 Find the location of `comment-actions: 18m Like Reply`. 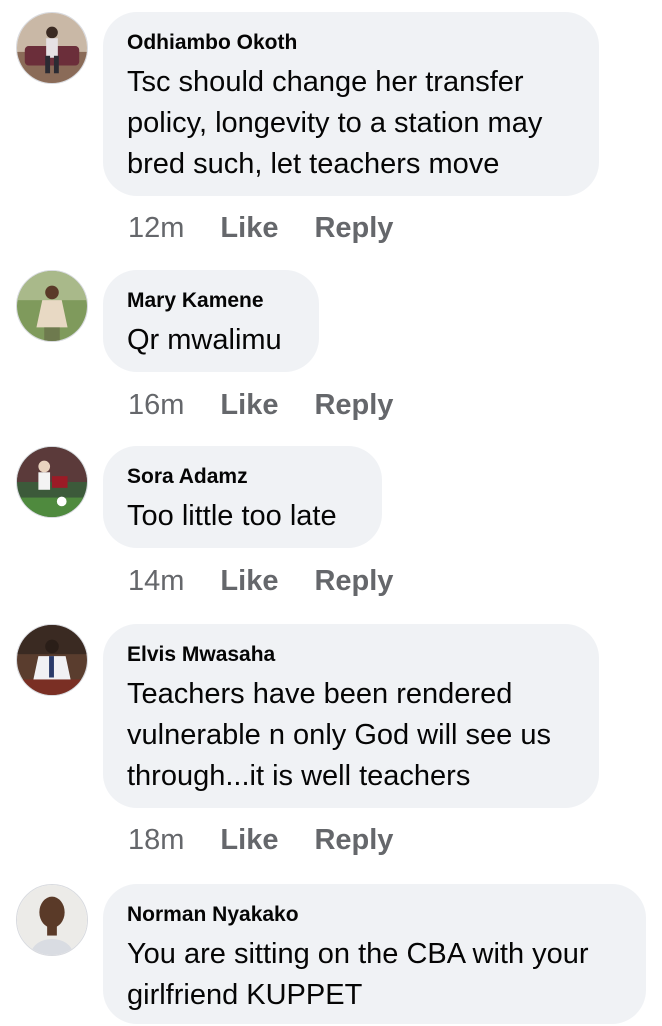

comment-actions: 18m Like Reply is located at coordinates (278, 840).